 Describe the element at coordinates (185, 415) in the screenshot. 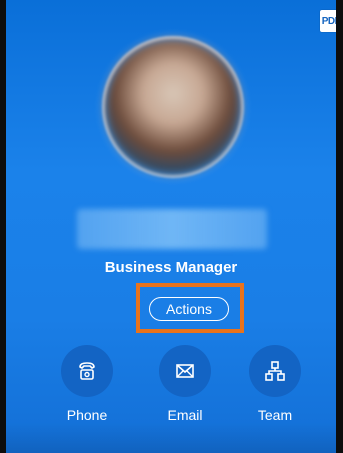

I see `email-label: Email` at that location.